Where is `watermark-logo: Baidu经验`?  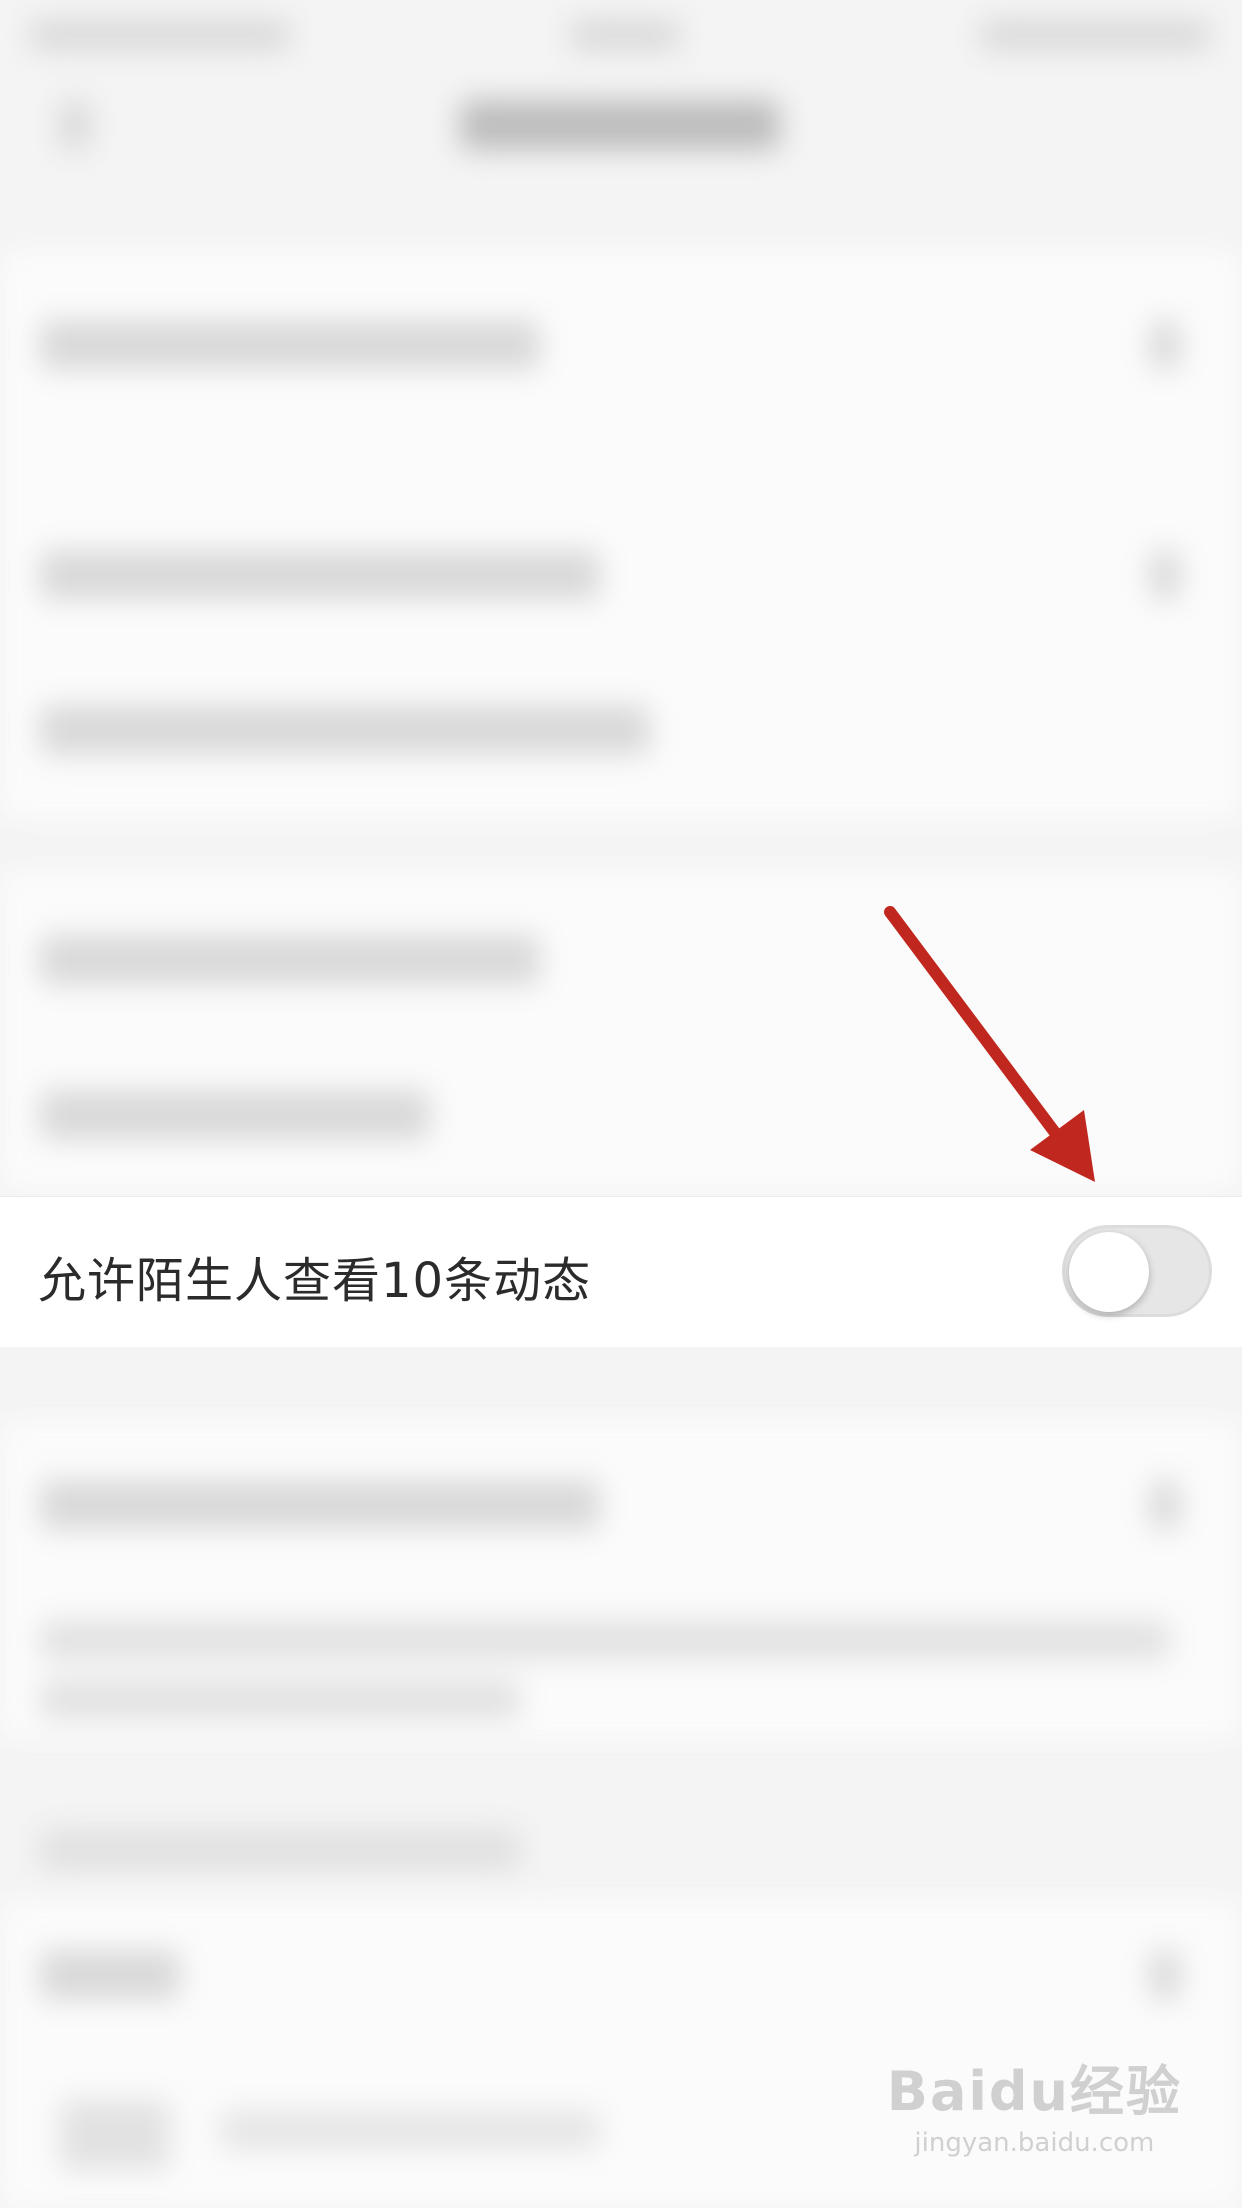
watermark-logo: Baidu经验 is located at coordinates (1034, 2091).